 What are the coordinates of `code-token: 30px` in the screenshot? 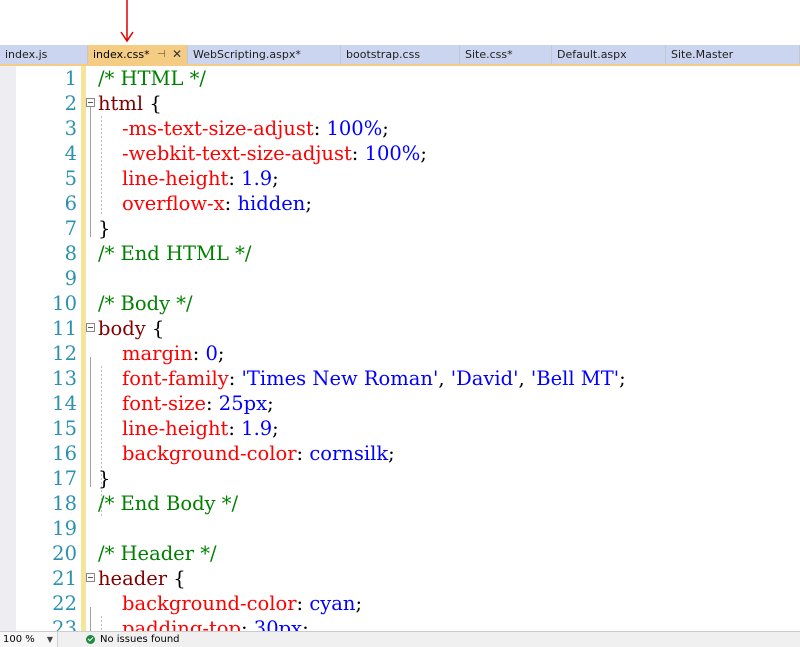 It's located at (278, 624).